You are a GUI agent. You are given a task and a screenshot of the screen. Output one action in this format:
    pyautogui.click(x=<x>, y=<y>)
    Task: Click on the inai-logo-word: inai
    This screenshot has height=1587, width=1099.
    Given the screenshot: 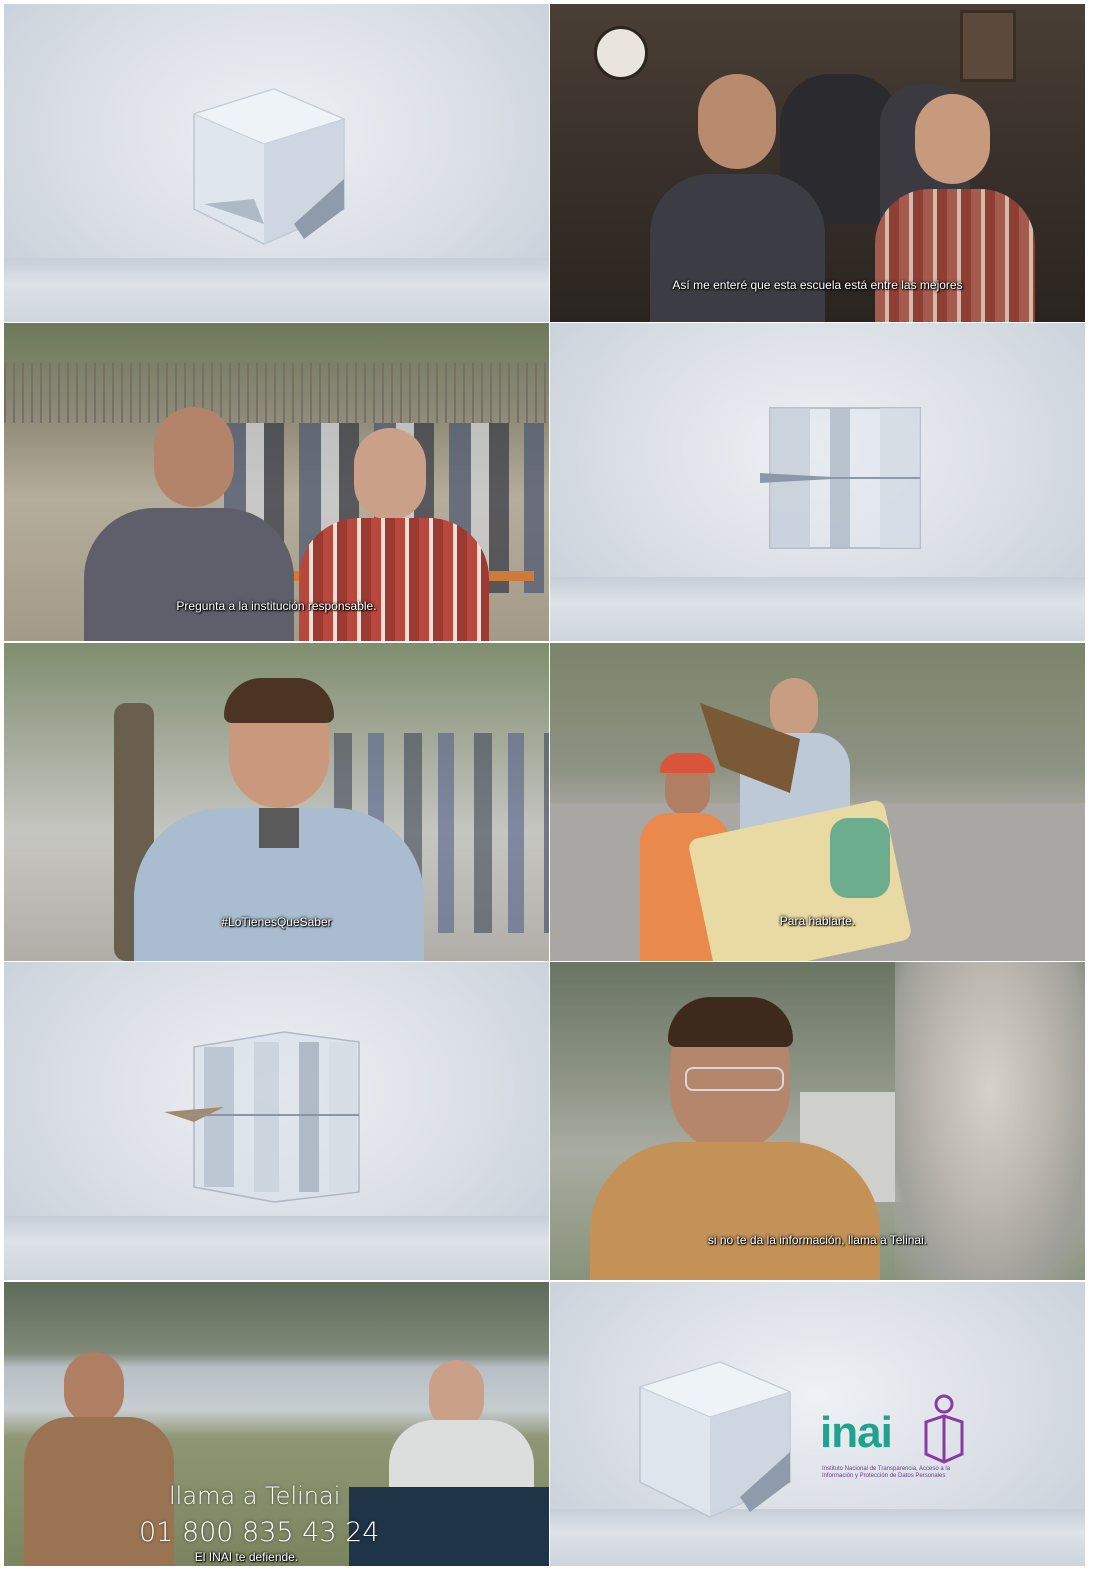 What is the action you would take?
    pyautogui.click(x=856, y=1432)
    